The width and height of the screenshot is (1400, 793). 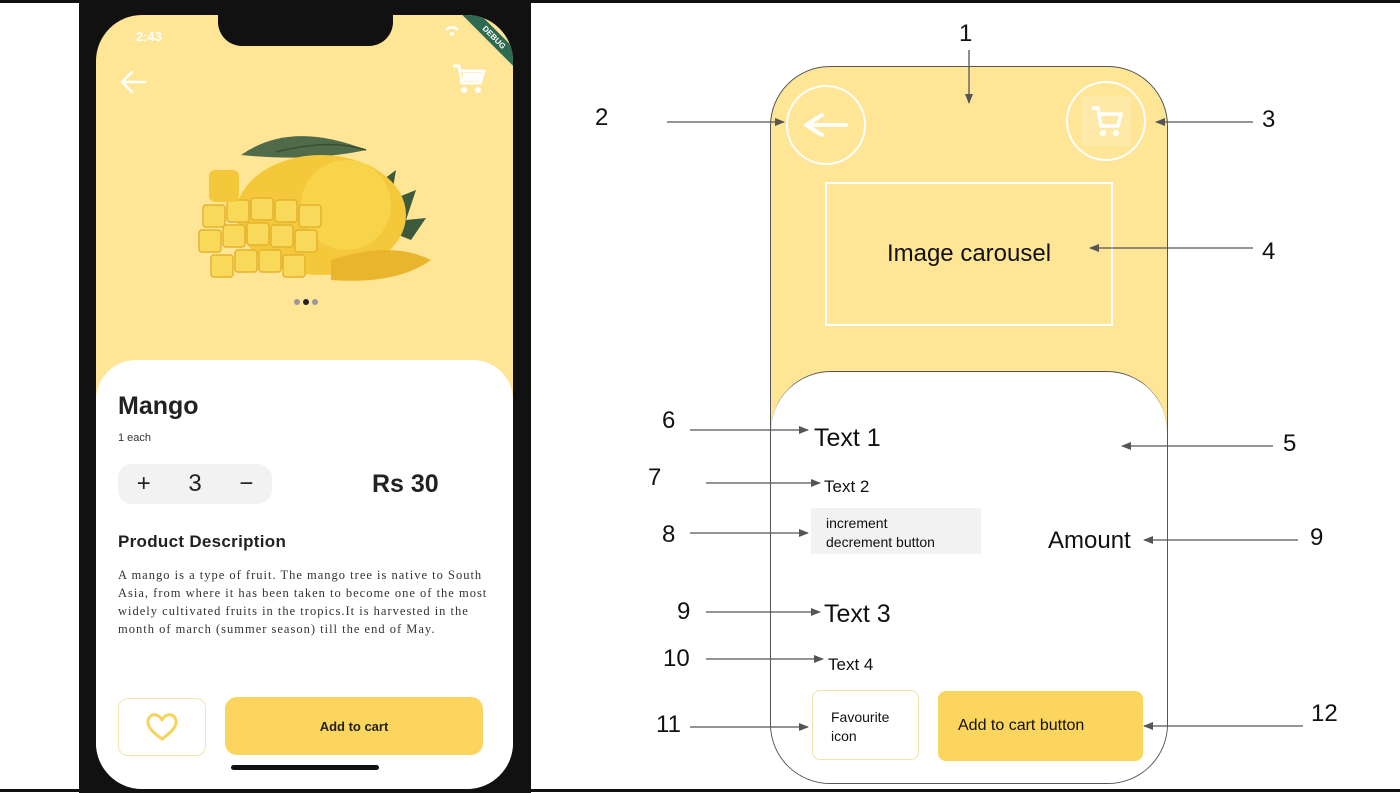 I want to click on bottom-divider, so click(x=700, y=790).